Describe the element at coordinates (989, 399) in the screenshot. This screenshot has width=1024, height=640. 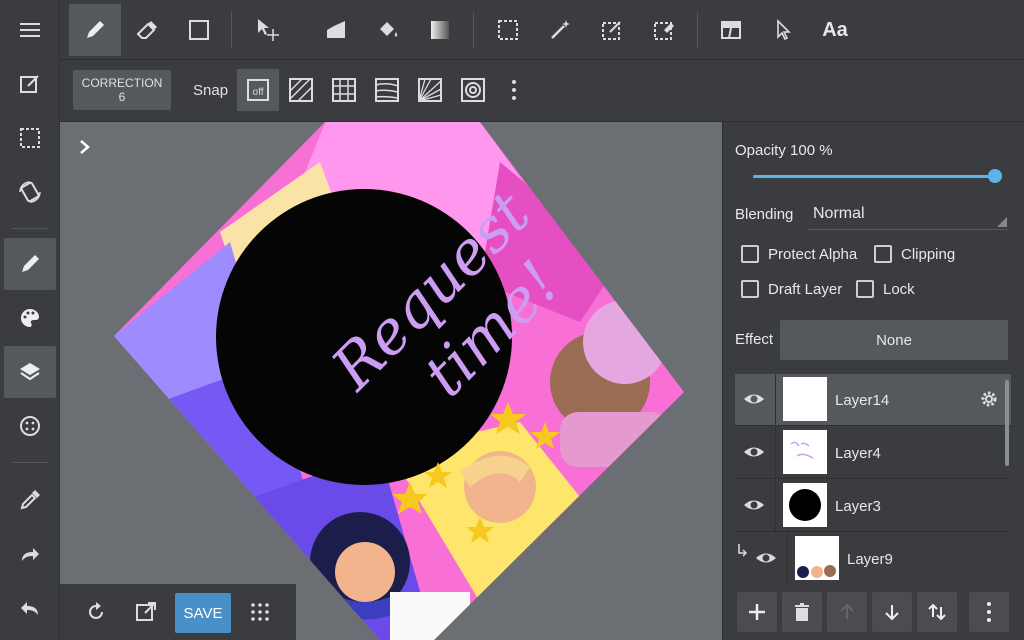
I see `gear-icon` at that location.